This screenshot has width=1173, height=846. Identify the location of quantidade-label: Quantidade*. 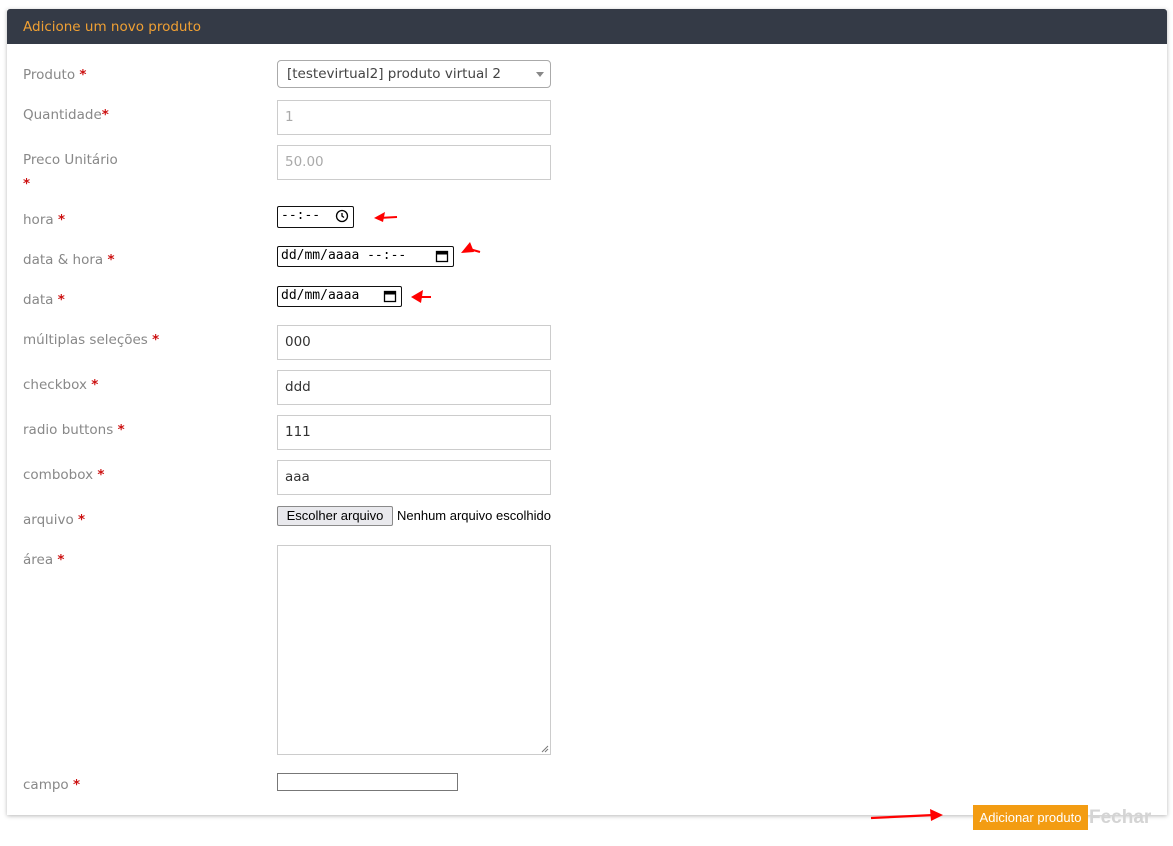
(66, 115).